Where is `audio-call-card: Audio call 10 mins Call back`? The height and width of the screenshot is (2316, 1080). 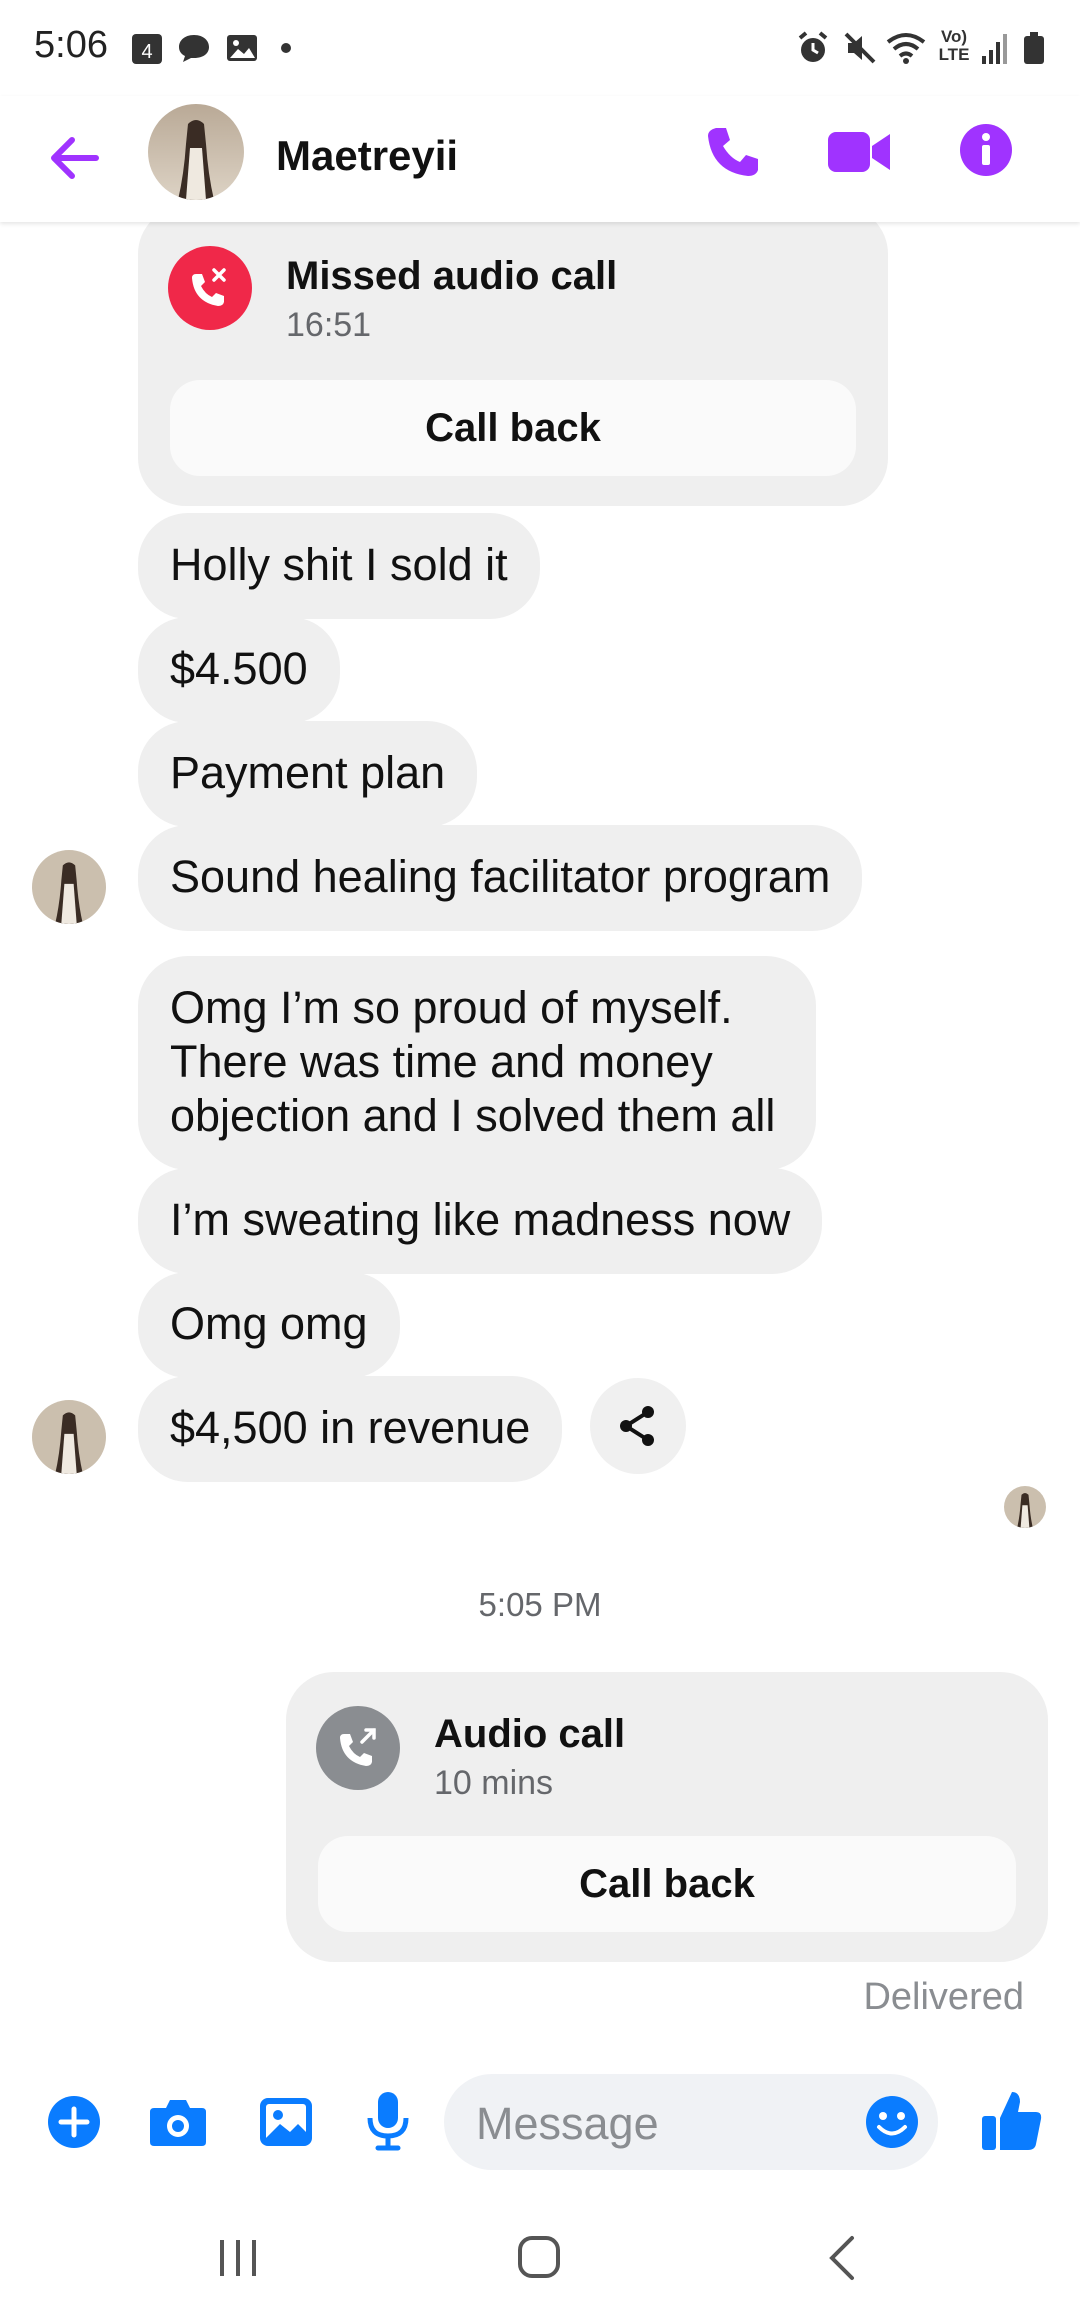 audio-call-card: Audio call 10 mins Call back is located at coordinates (667, 1817).